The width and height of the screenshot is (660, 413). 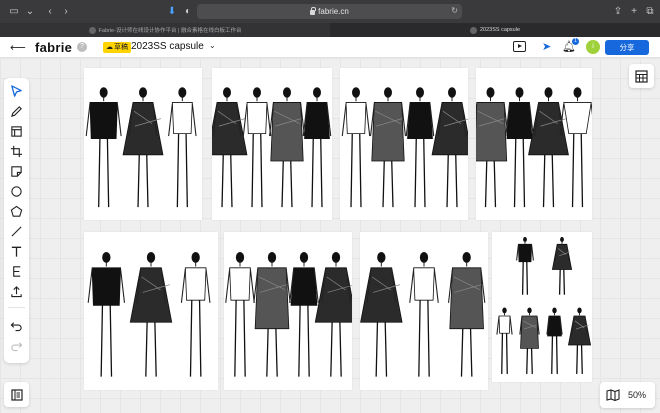 What do you see at coordinates (575, 41) in the screenshot?
I see `notification-badge: 1` at bounding box center [575, 41].